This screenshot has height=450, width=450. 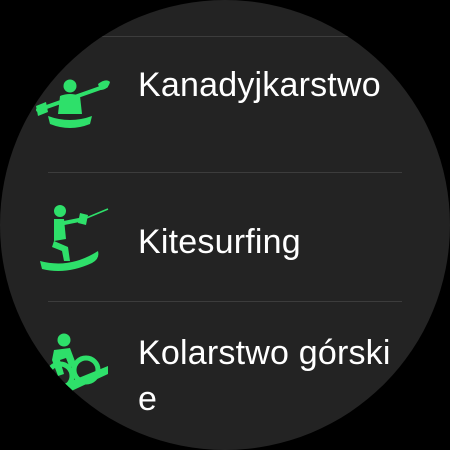 What do you see at coordinates (70, 239) in the screenshot?
I see `kitesurf-icon` at bounding box center [70, 239].